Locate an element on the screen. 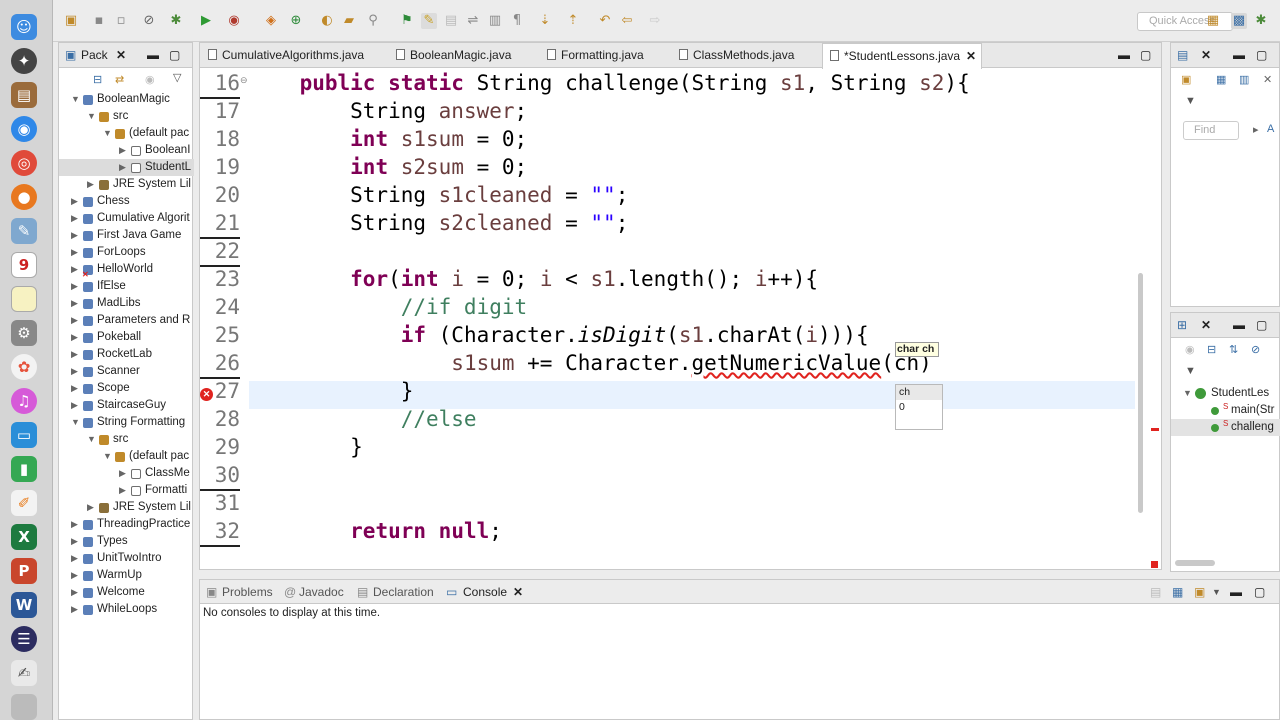 Image resolution: width=1280 pixels, height=720 pixels. safari-icon: ◉ is located at coordinates (24, 129).